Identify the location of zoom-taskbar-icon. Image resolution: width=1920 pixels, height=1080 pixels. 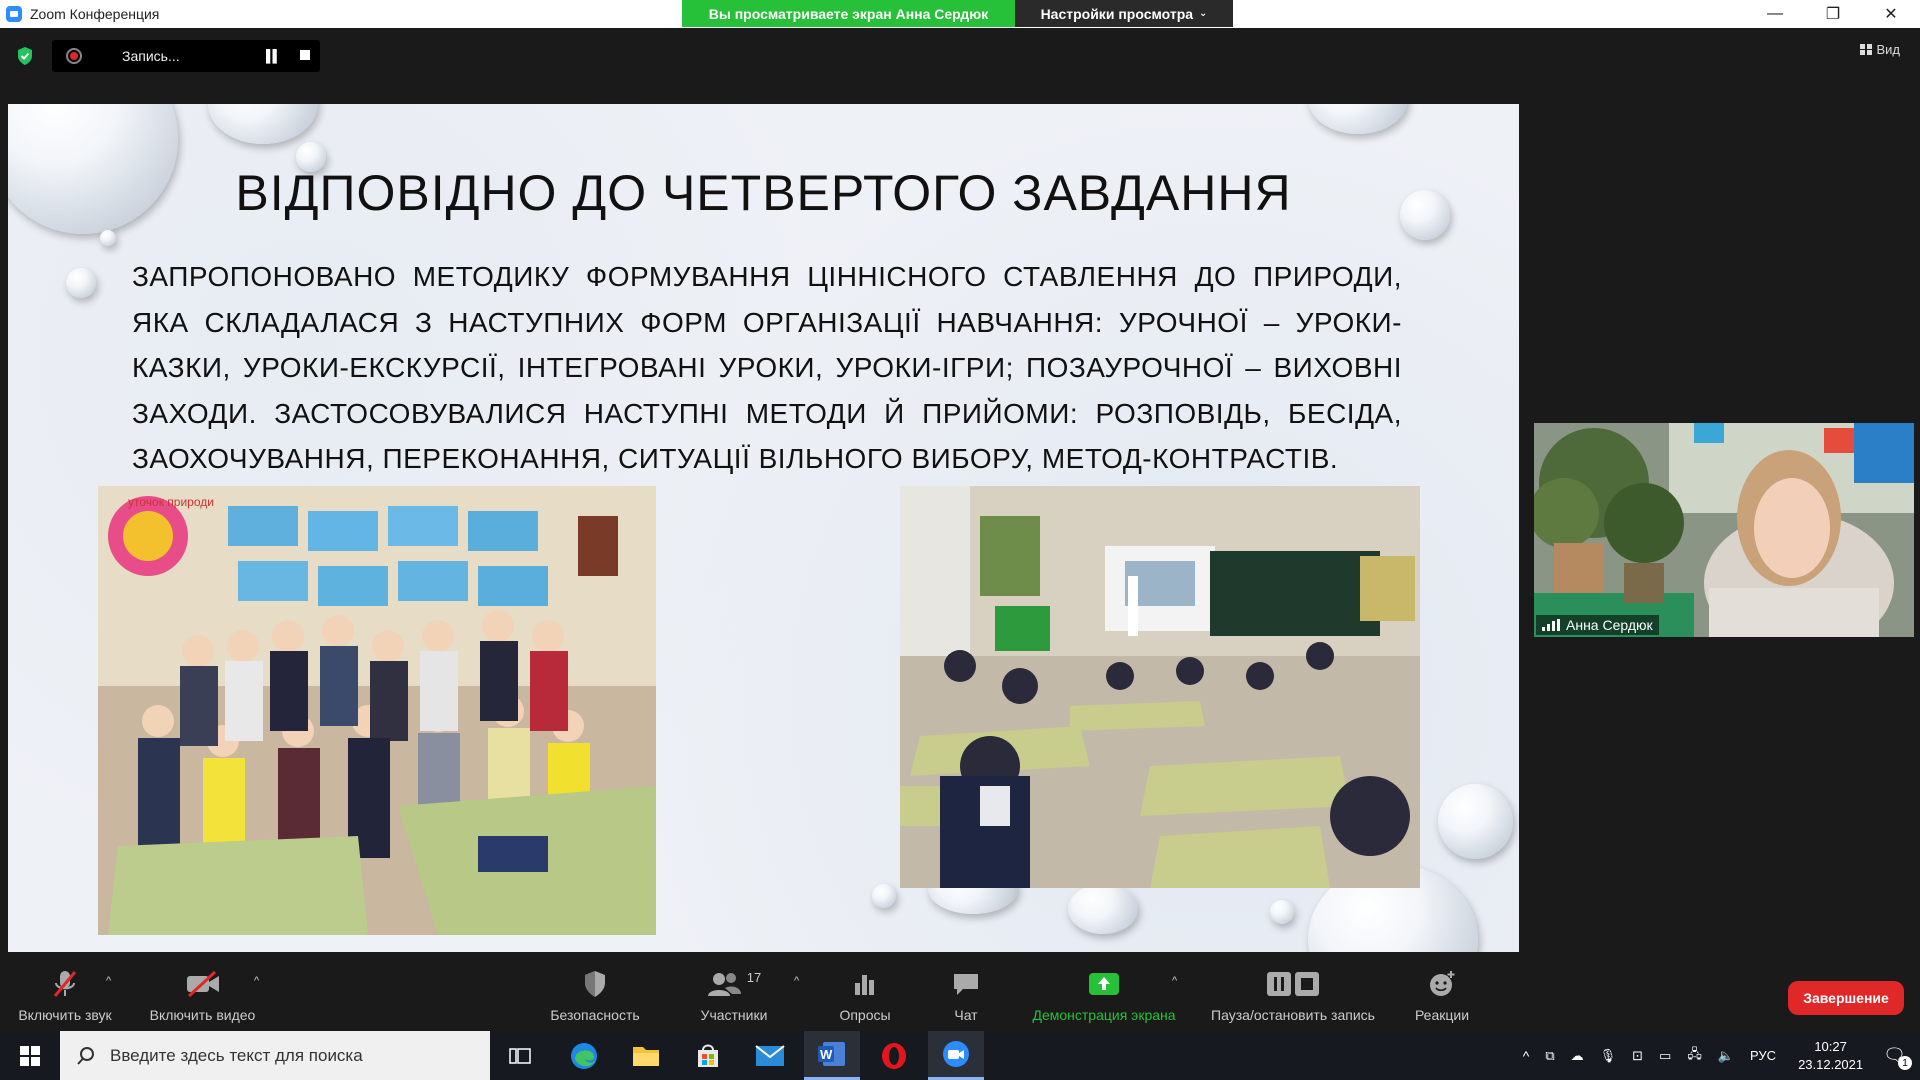
(956, 1055).